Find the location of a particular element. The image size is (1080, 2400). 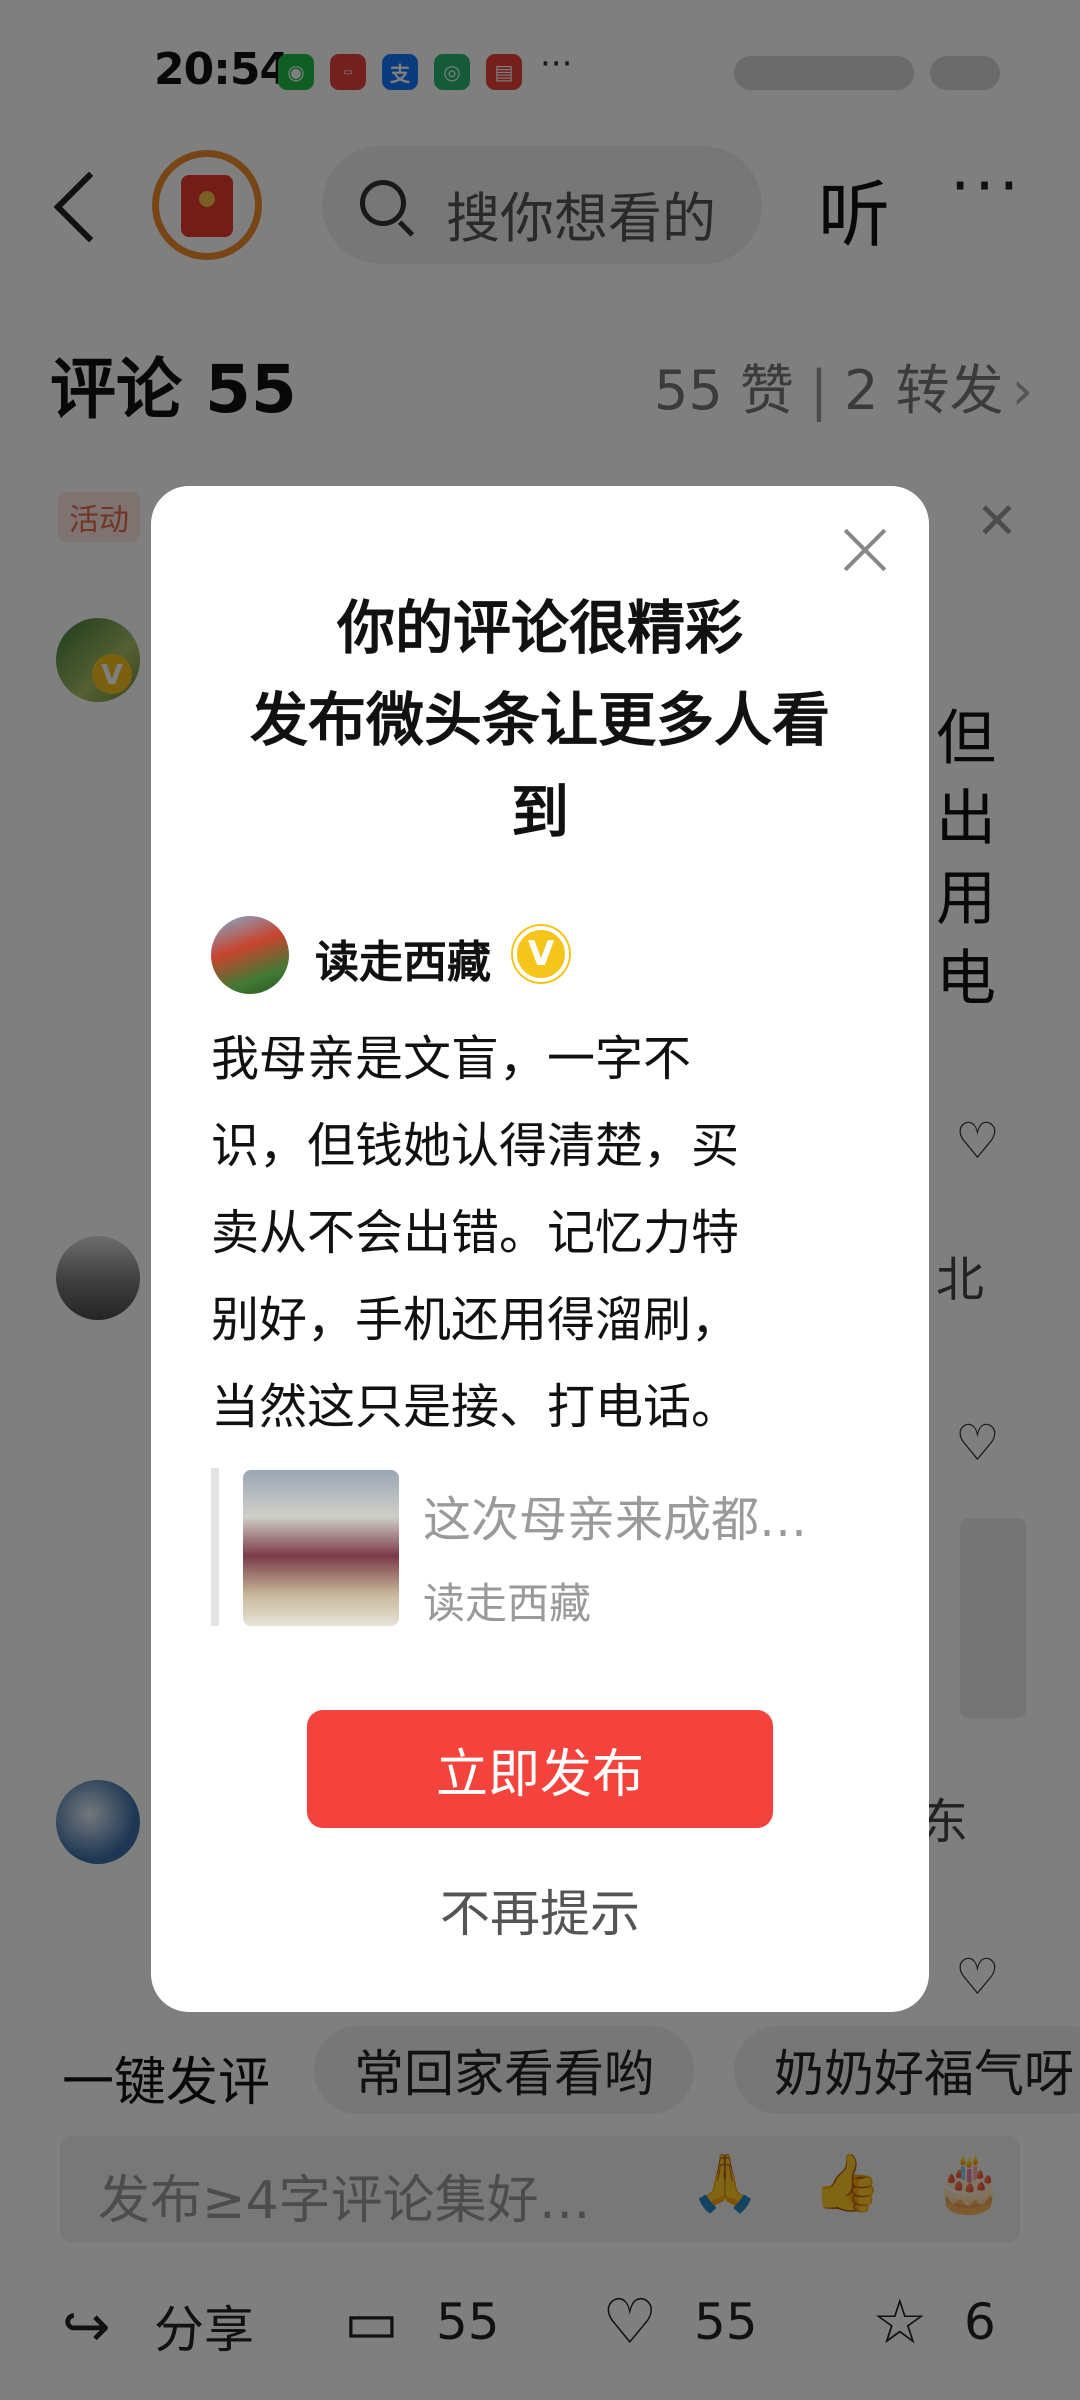

quote-divider is located at coordinates (215, 1547).